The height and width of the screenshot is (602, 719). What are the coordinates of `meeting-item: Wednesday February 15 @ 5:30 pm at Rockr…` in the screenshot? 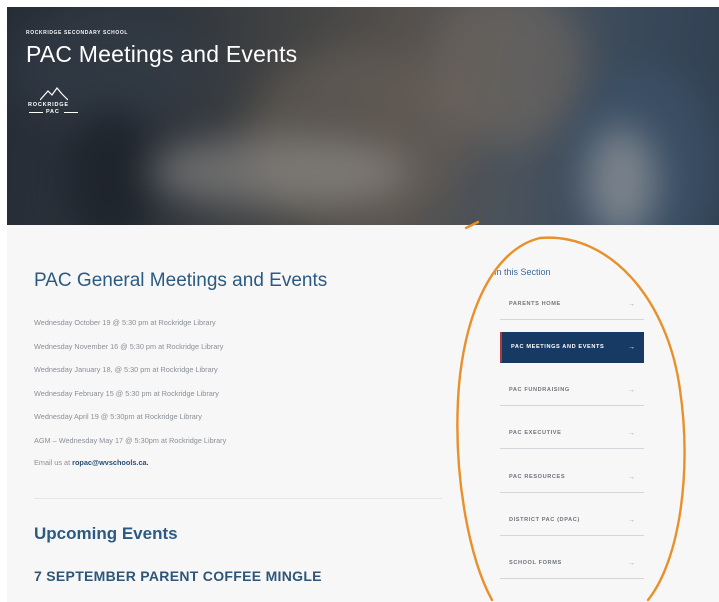 It's located at (126, 393).